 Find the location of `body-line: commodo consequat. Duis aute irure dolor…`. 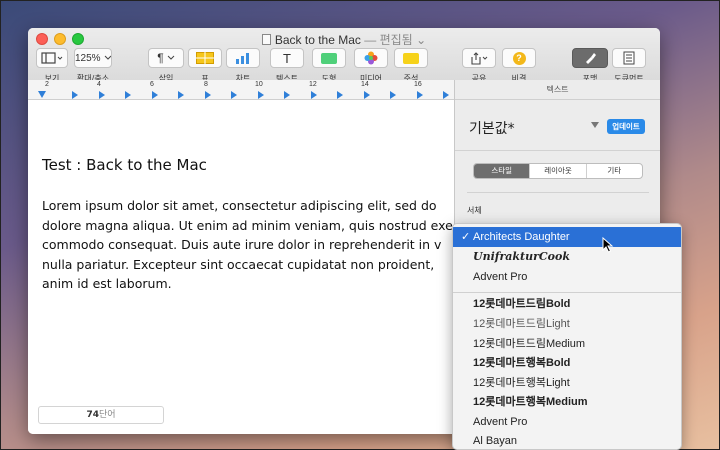

body-line: commodo consequat. Duis aute irure dolor… is located at coordinates (242, 245).